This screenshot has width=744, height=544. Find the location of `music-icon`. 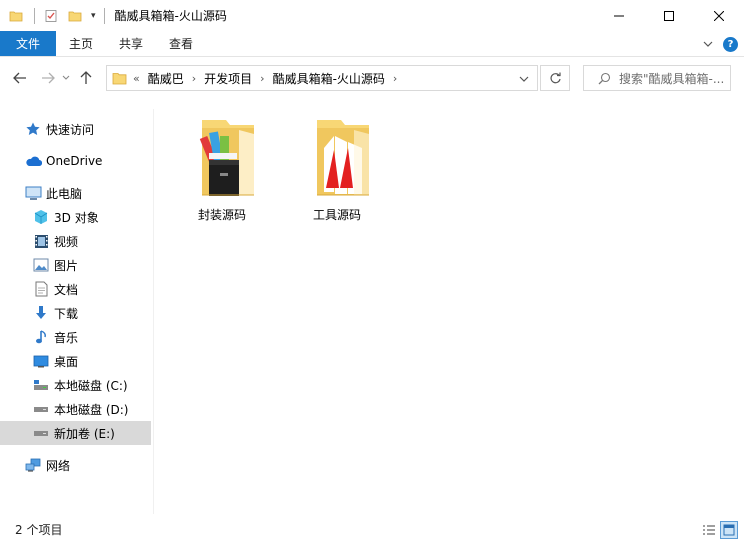

music-icon is located at coordinates (41, 337).